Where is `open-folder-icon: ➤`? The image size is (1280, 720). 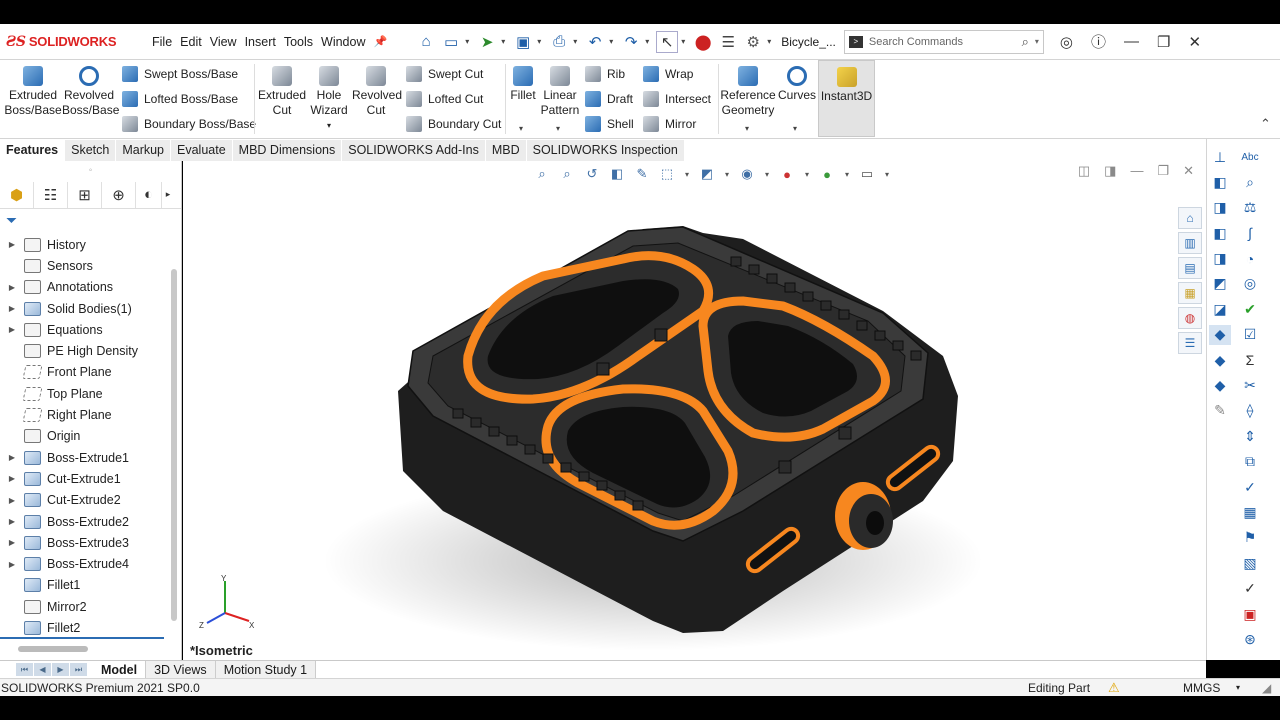 open-folder-icon: ➤ is located at coordinates (487, 42).